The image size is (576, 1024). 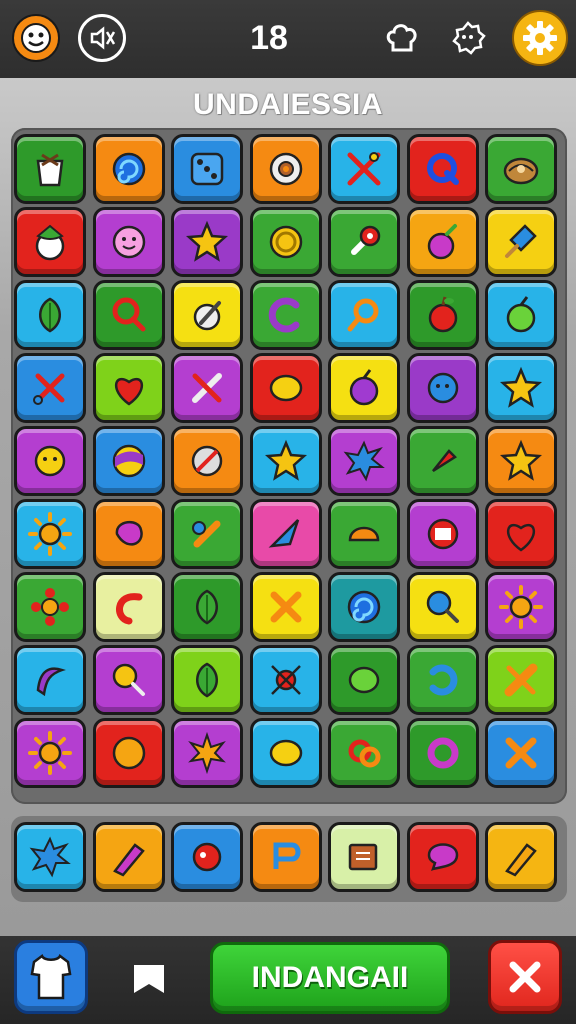 I want to click on chef-button, so click(x=402, y=38).